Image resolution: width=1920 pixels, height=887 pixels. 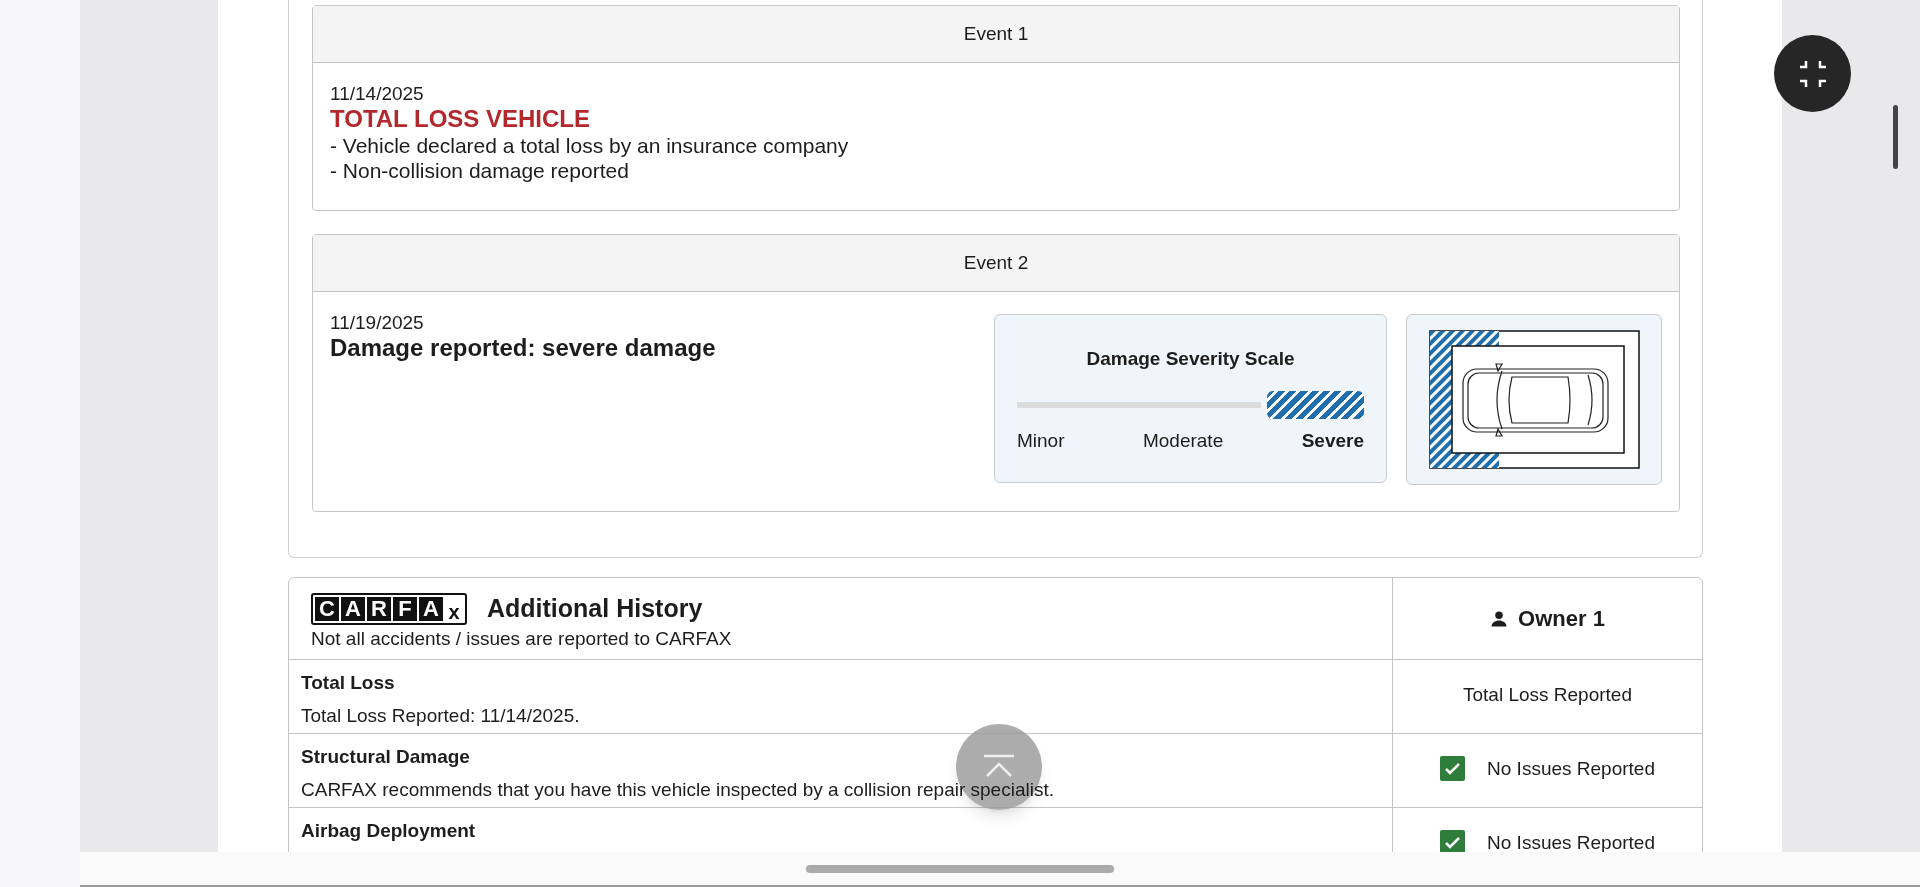 I want to click on status-text: Total Loss Reported, so click(x=1547, y=694).